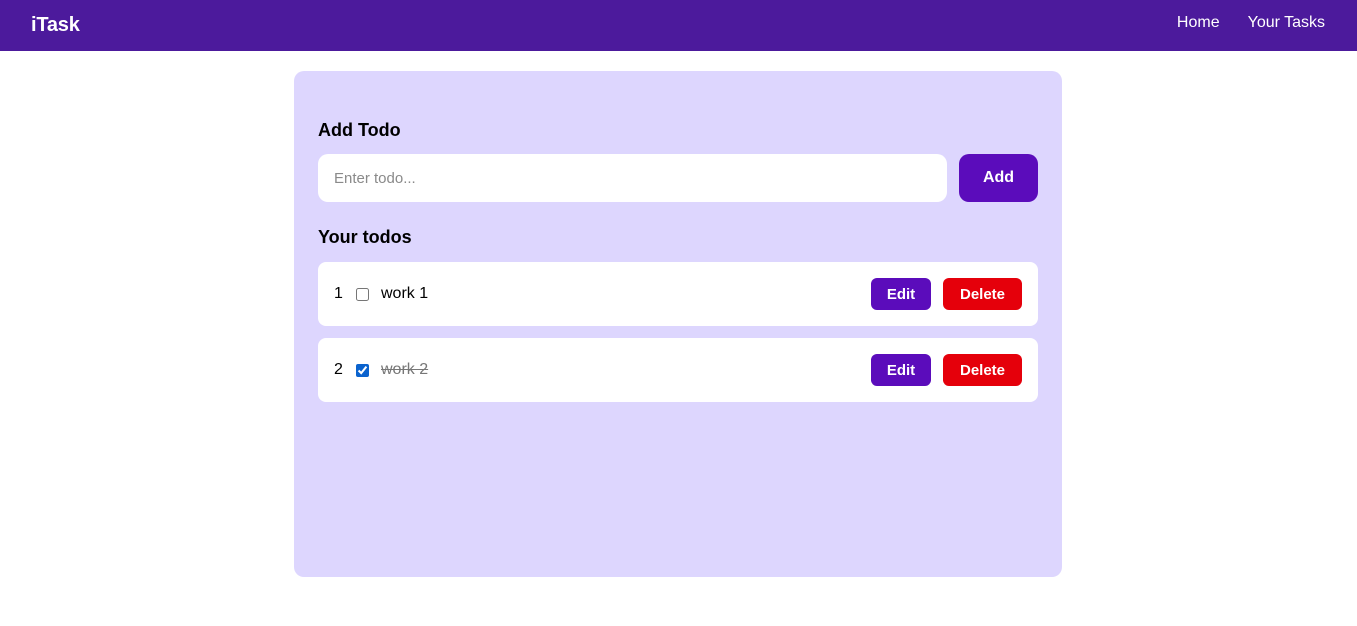 Image resolution: width=1357 pixels, height=626 pixels. Describe the element at coordinates (678, 294) in the screenshot. I see `todo-item: 1 work 1 Edit Delete` at that location.